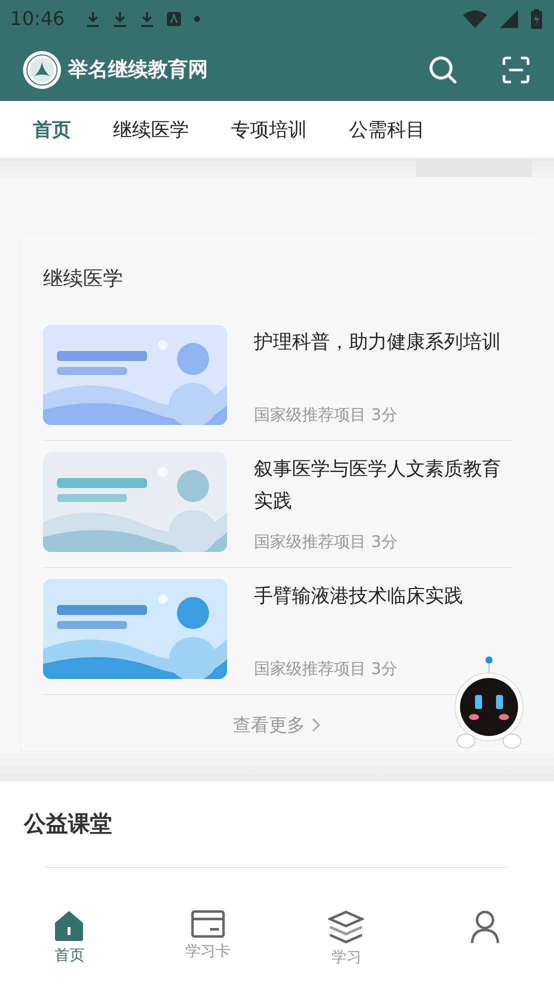 The image size is (554, 984). I want to click on section-title: 公益课堂, so click(68, 825).